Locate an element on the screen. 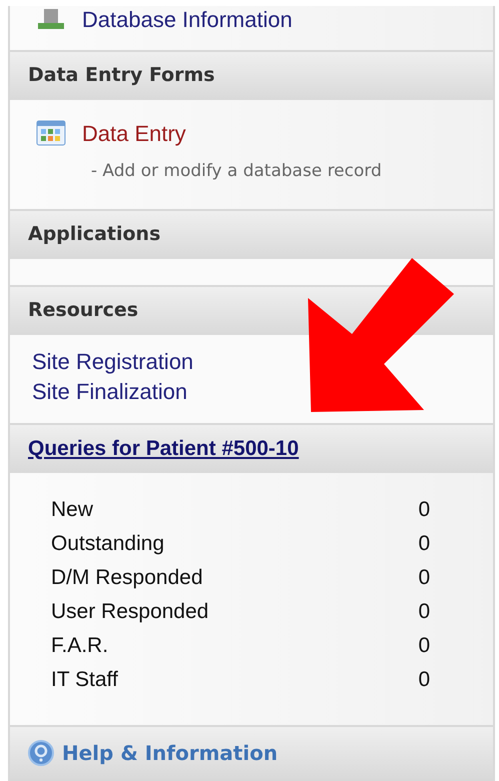 The height and width of the screenshot is (781, 499). query-label: IT Staff is located at coordinates (84, 679).